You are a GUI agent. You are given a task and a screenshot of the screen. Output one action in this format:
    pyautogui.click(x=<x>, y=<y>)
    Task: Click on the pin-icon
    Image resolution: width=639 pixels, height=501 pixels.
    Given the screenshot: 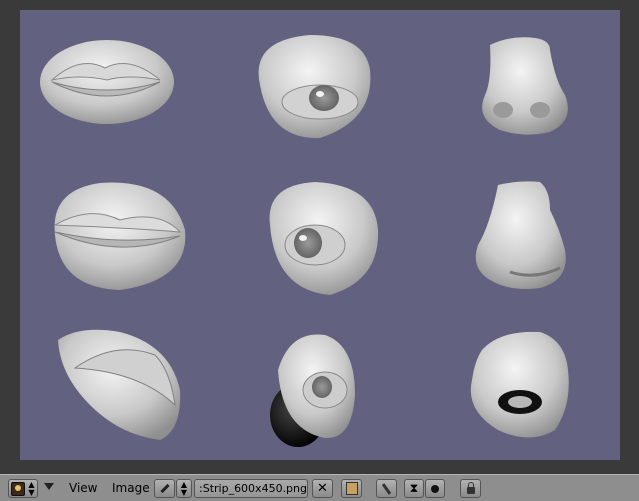 What is the action you would take?
    pyautogui.click(x=164, y=488)
    